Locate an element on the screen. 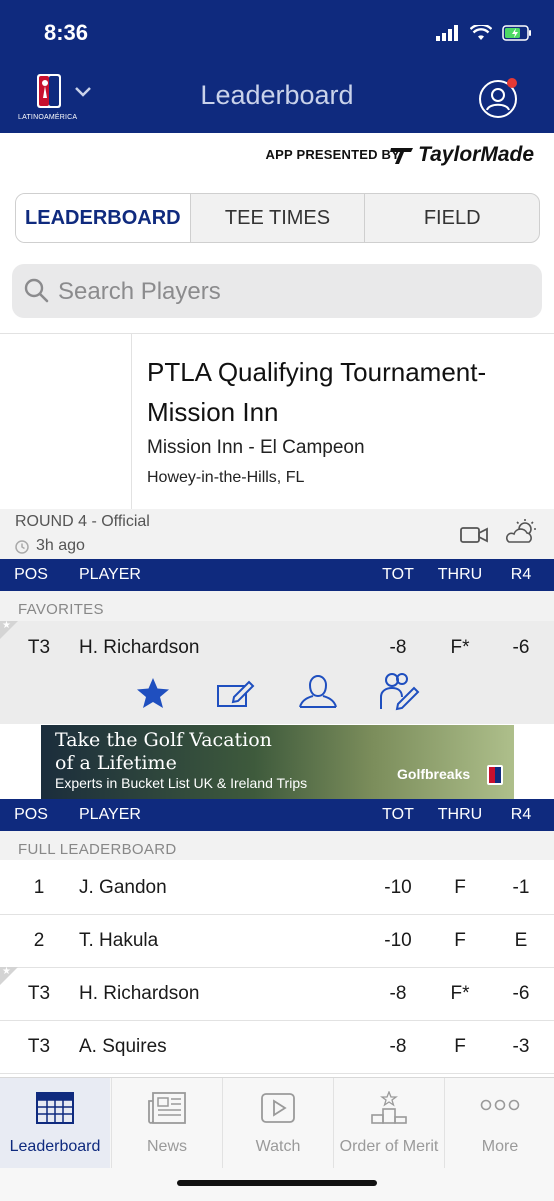  cell-r4: E is located at coordinates (521, 940).